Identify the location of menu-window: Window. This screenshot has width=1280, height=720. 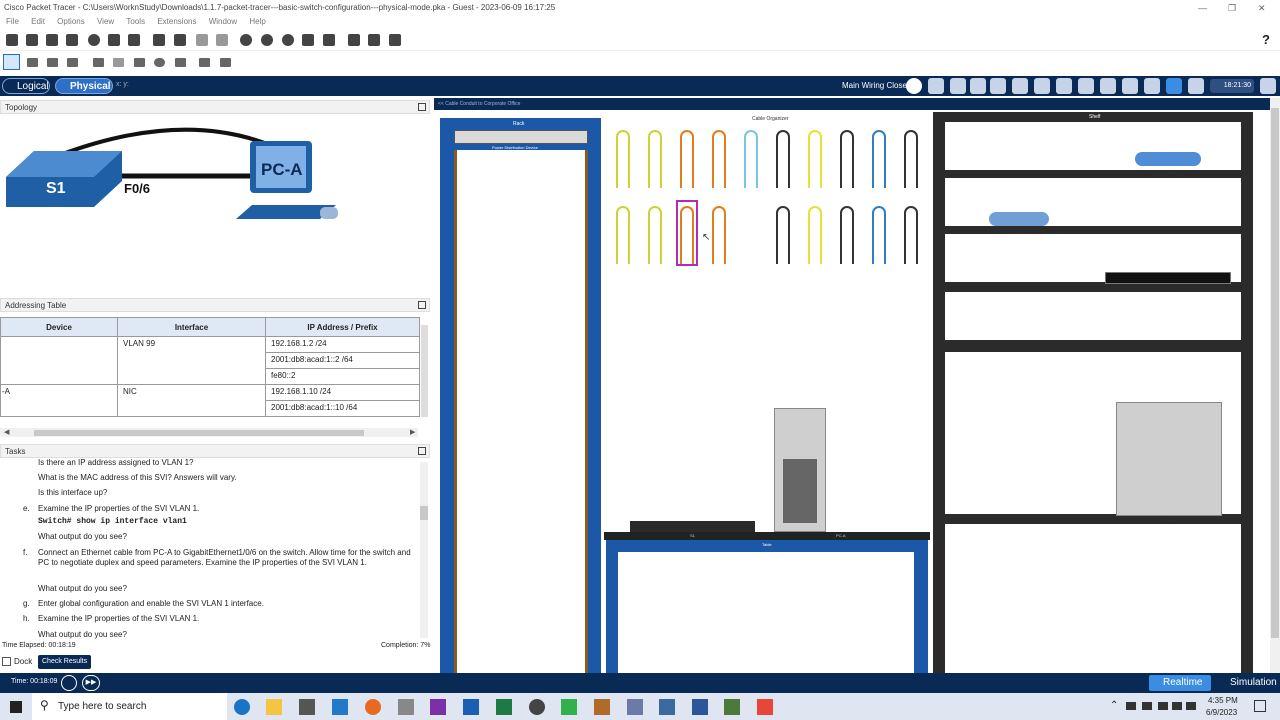
(223, 21).